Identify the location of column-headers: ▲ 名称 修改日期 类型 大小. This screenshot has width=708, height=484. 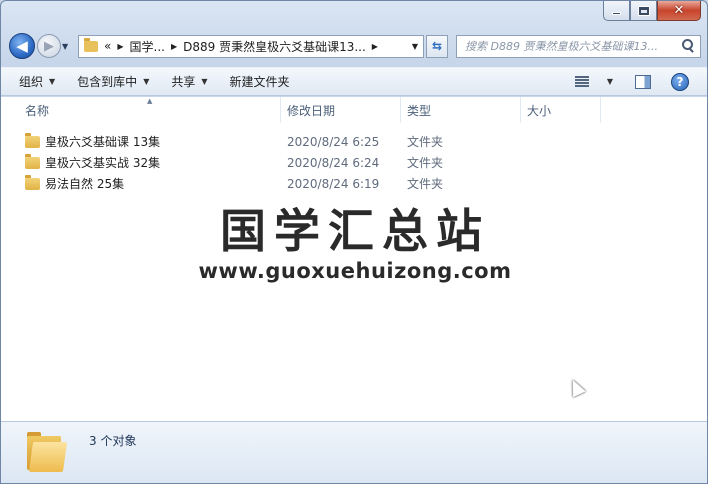
(354, 110).